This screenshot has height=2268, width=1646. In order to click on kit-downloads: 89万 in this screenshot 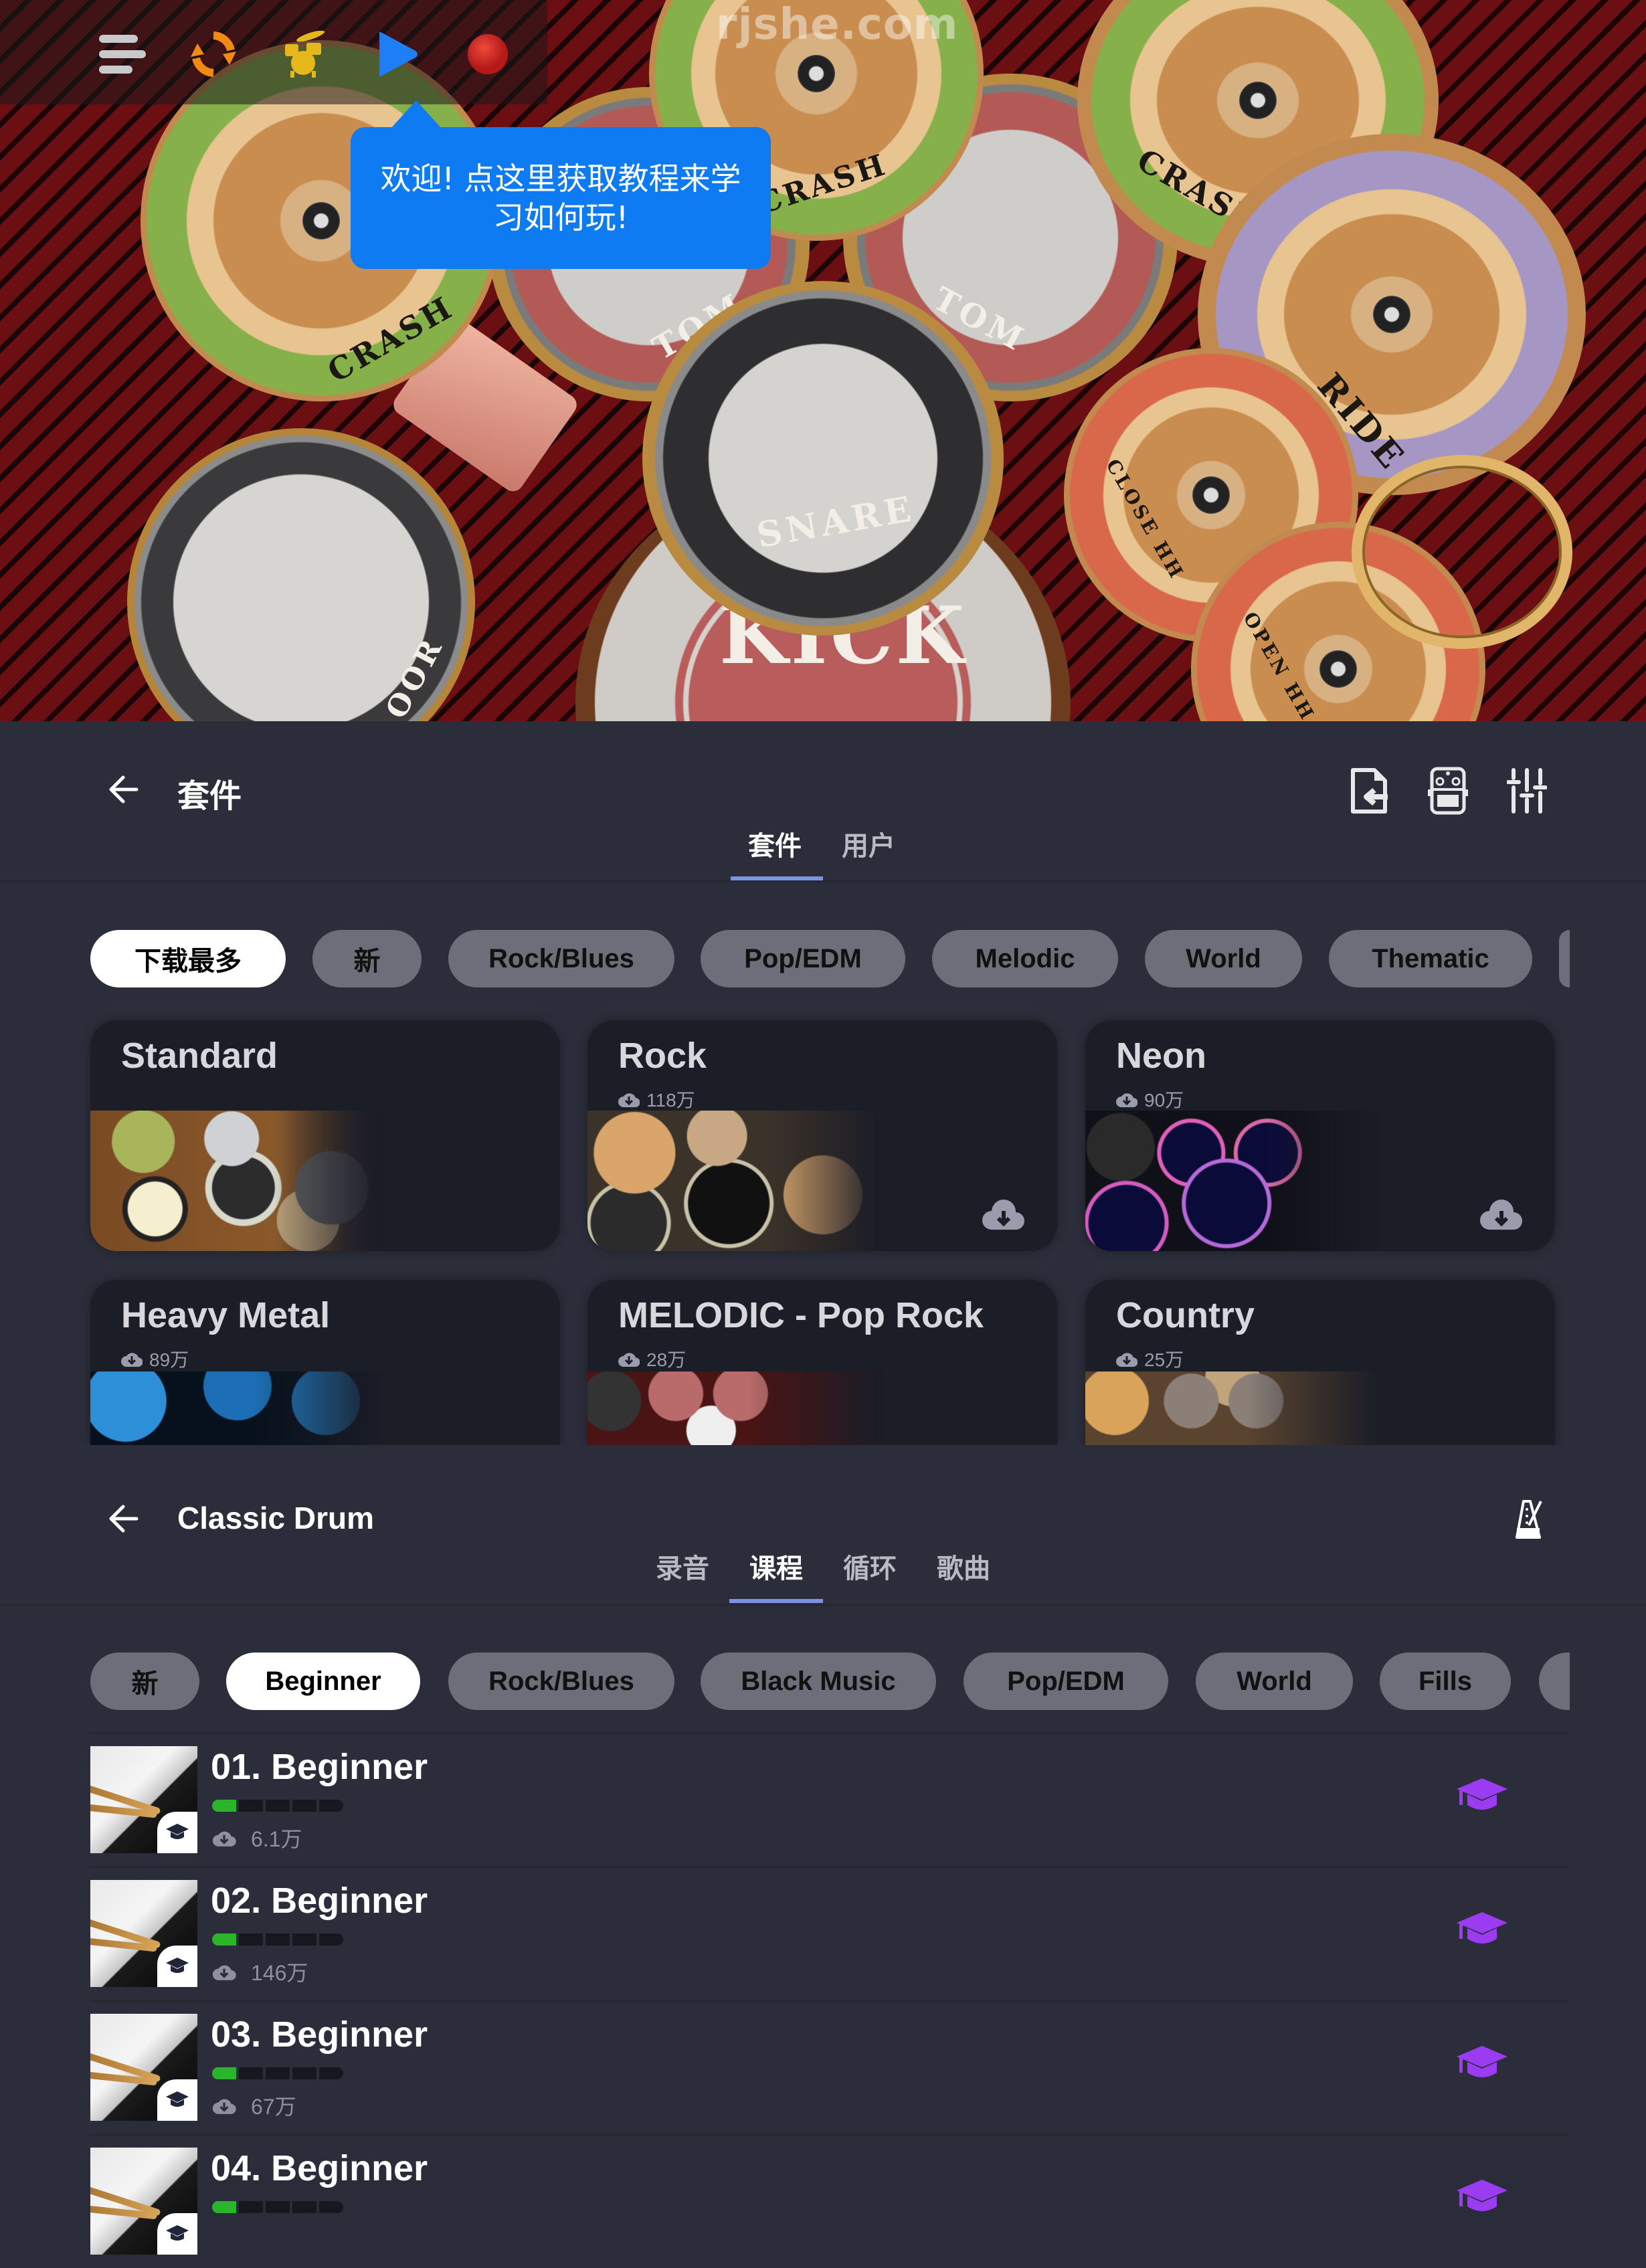, I will do `click(155, 1358)`.